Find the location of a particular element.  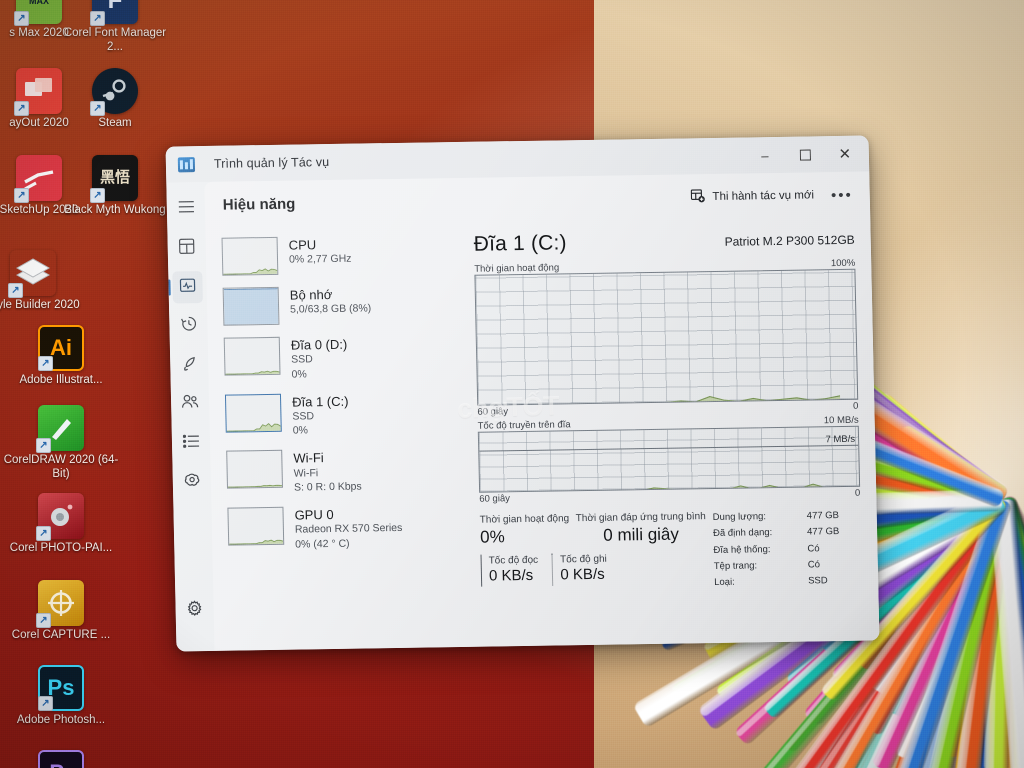

response-time-stat: Thời gian đáp ứng trung bình 0 mili giây is located at coordinates (641, 528).